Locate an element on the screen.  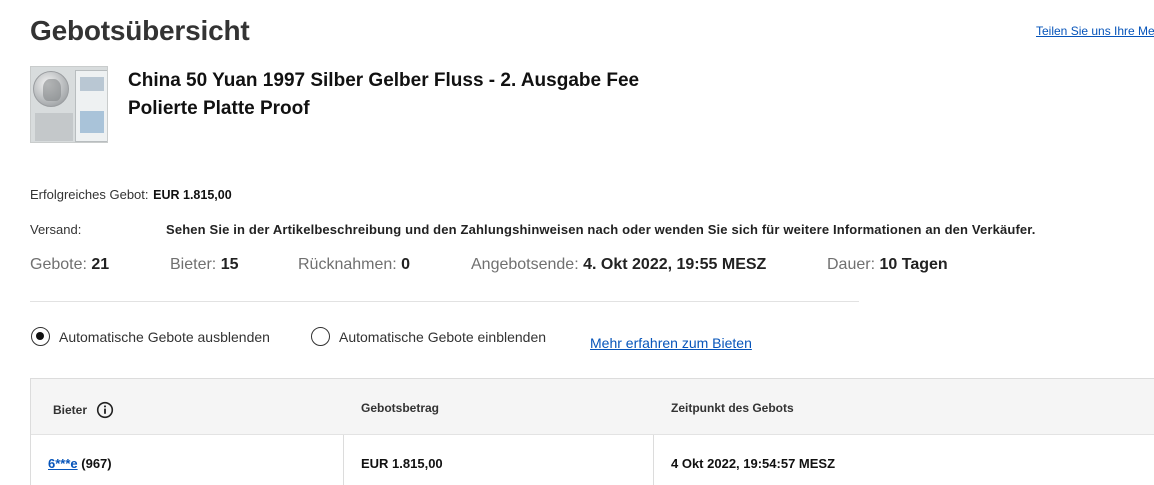
item-thumbnail is located at coordinates (69, 104).